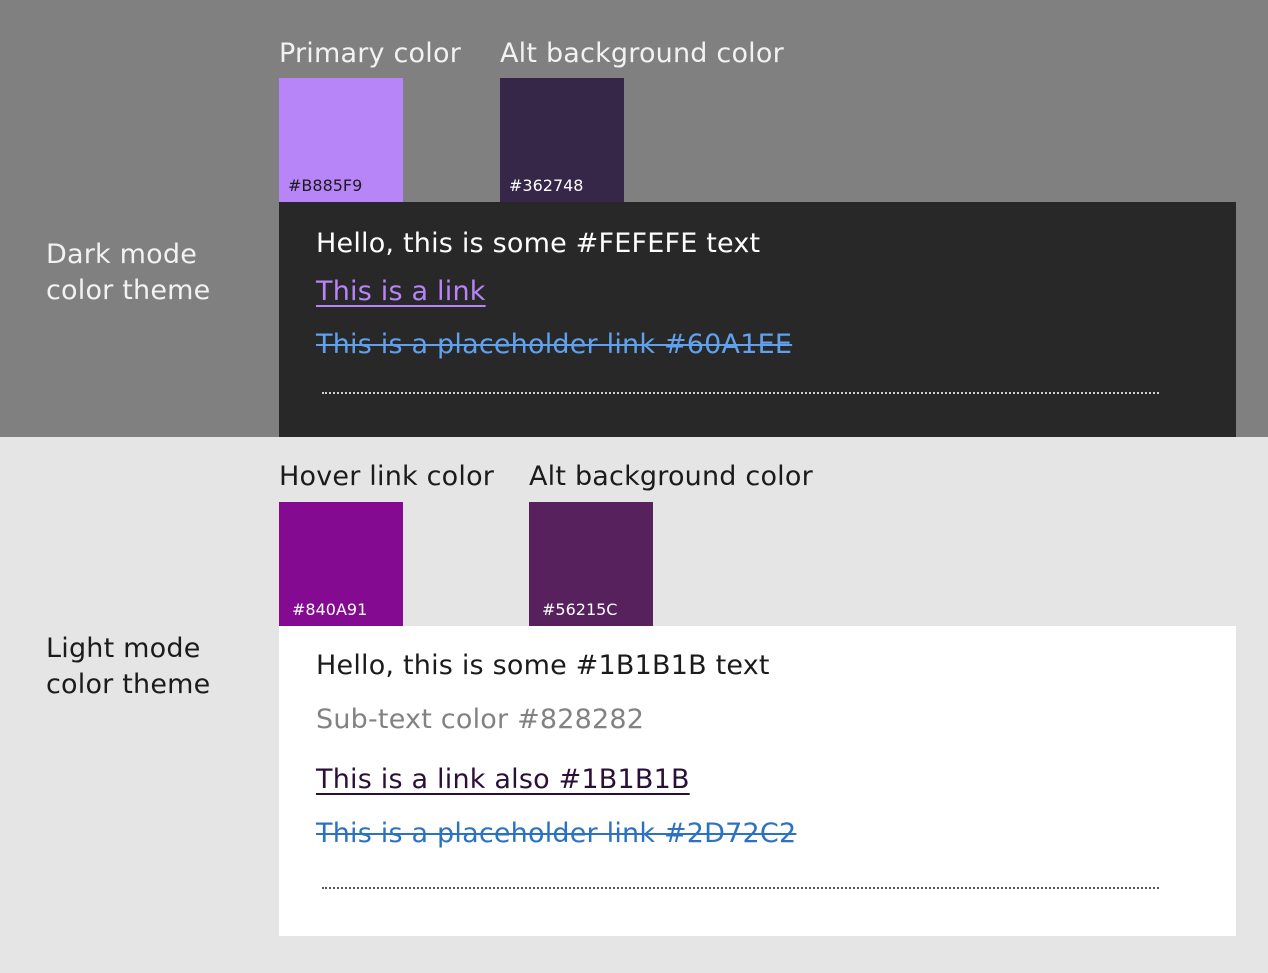 The width and height of the screenshot is (1268, 973). What do you see at coordinates (370, 53) in the screenshot?
I see `primary-color-title: Primary color` at bounding box center [370, 53].